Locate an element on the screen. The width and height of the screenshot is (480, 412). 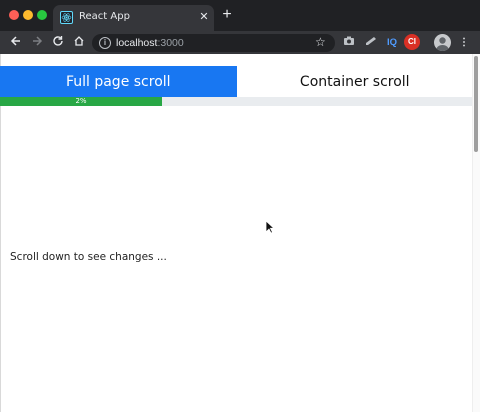
mouse-pointer-icon is located at coordinates (270, 227).